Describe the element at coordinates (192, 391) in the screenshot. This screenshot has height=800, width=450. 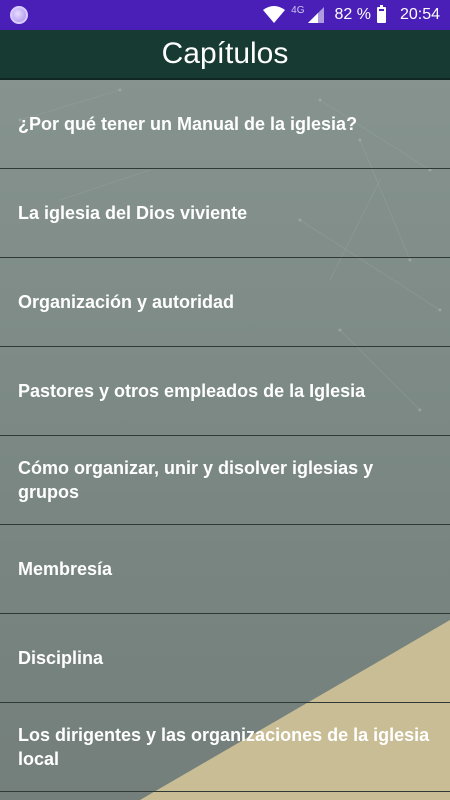
I see `chapter-label: Pastores y otros empleados de la Iglesia` at that location.